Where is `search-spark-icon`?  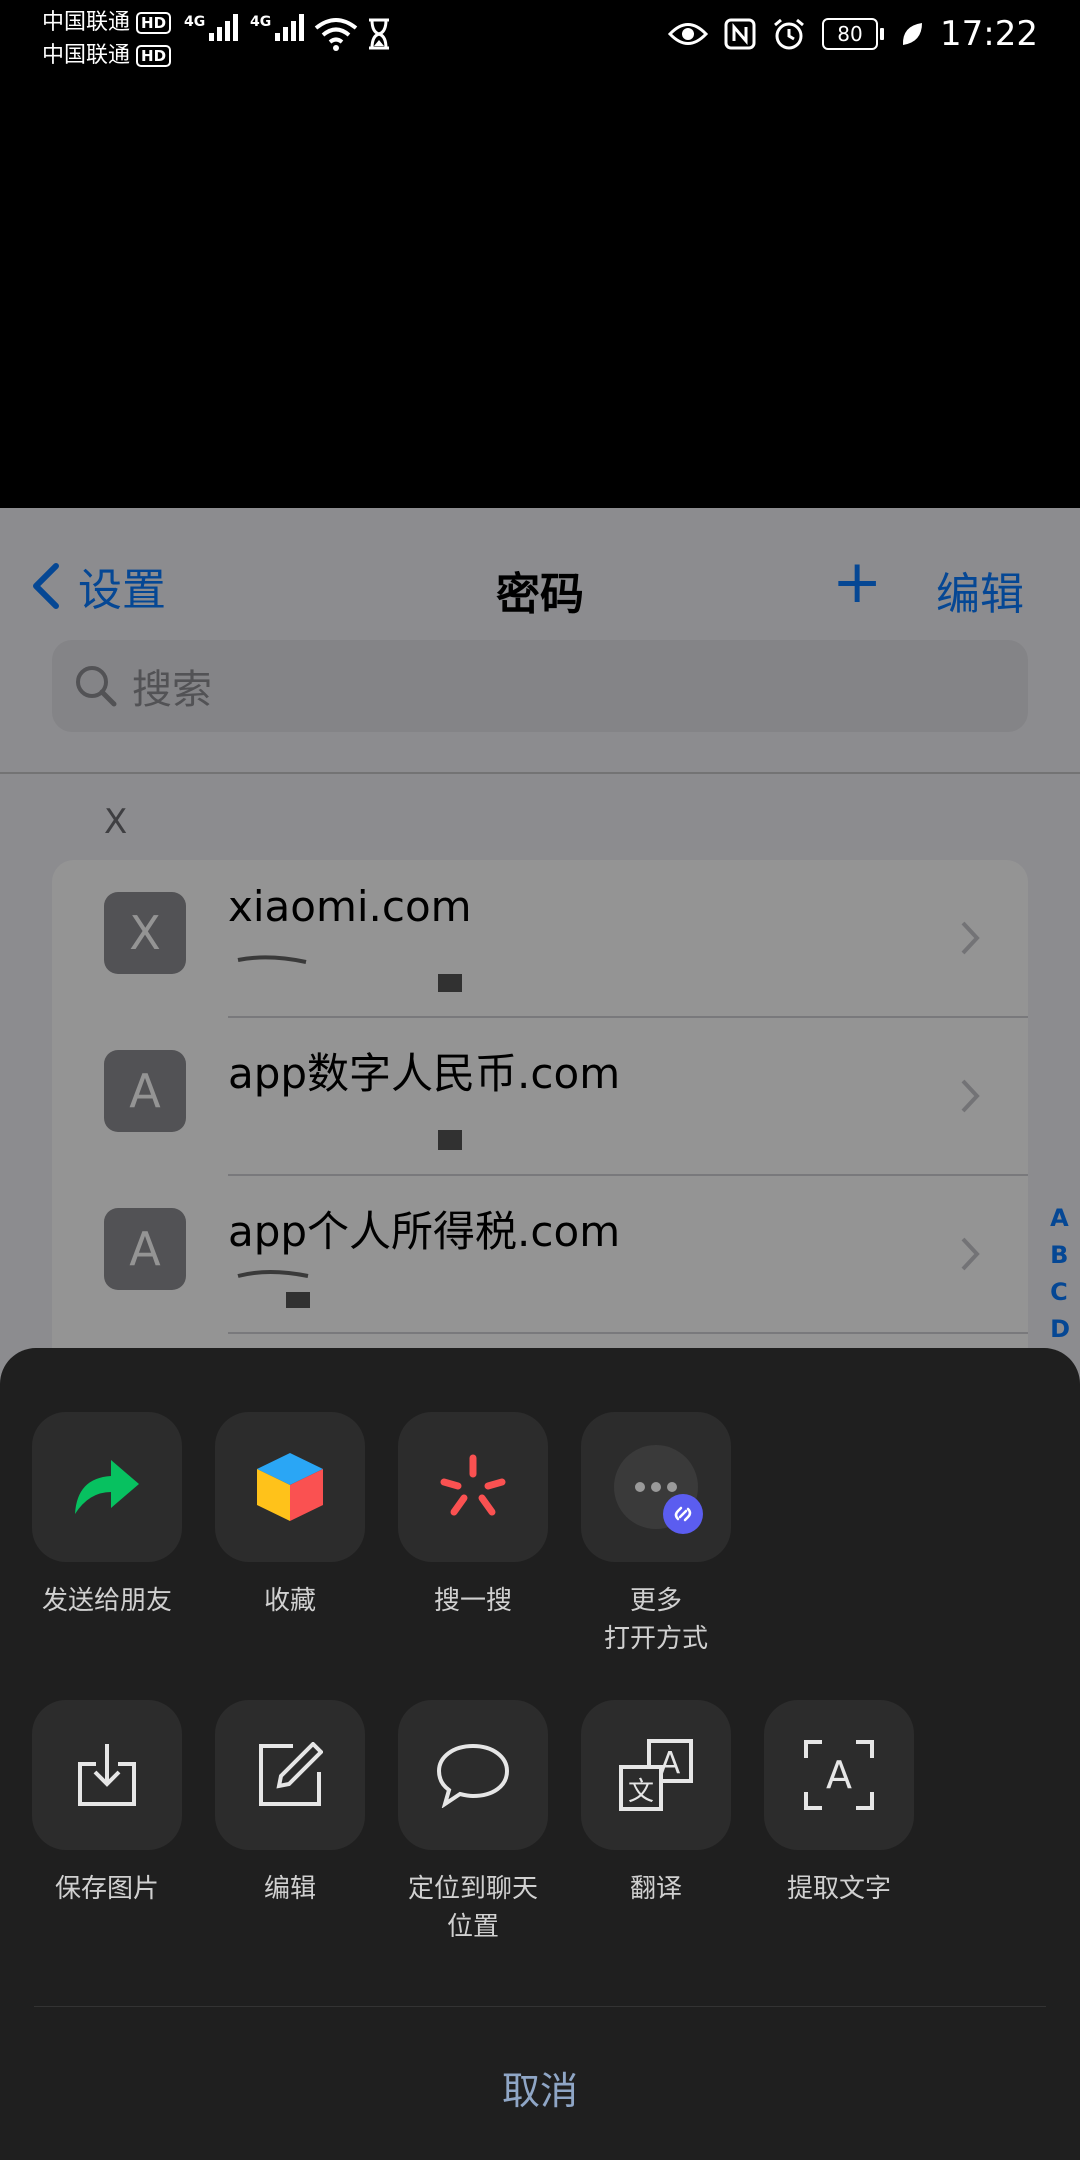 search-spark-icon is located at coordinates (473, 1485).